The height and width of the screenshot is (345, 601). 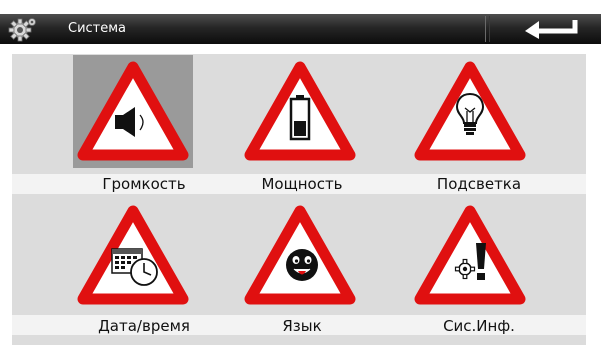 What do you see at coordinates (479, 326) in the screenshot?
I see `menu-item-label: Сис.Инф.` at bounding box center [479, 326].